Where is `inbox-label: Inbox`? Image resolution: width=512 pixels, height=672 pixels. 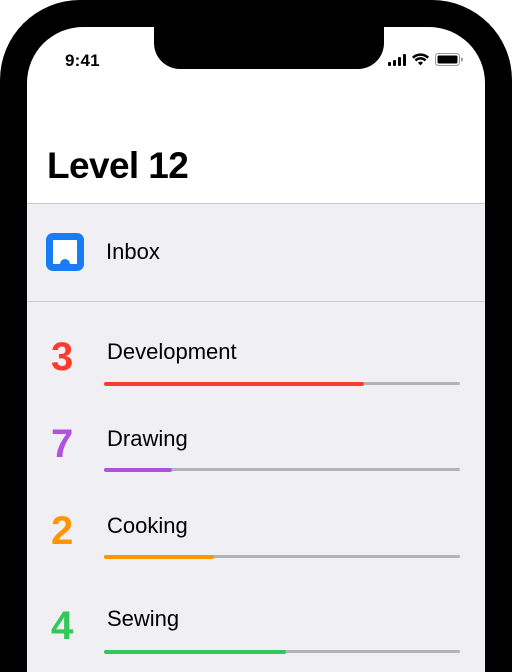 inbox-label: Inbox is located at coordinates (133, 251).